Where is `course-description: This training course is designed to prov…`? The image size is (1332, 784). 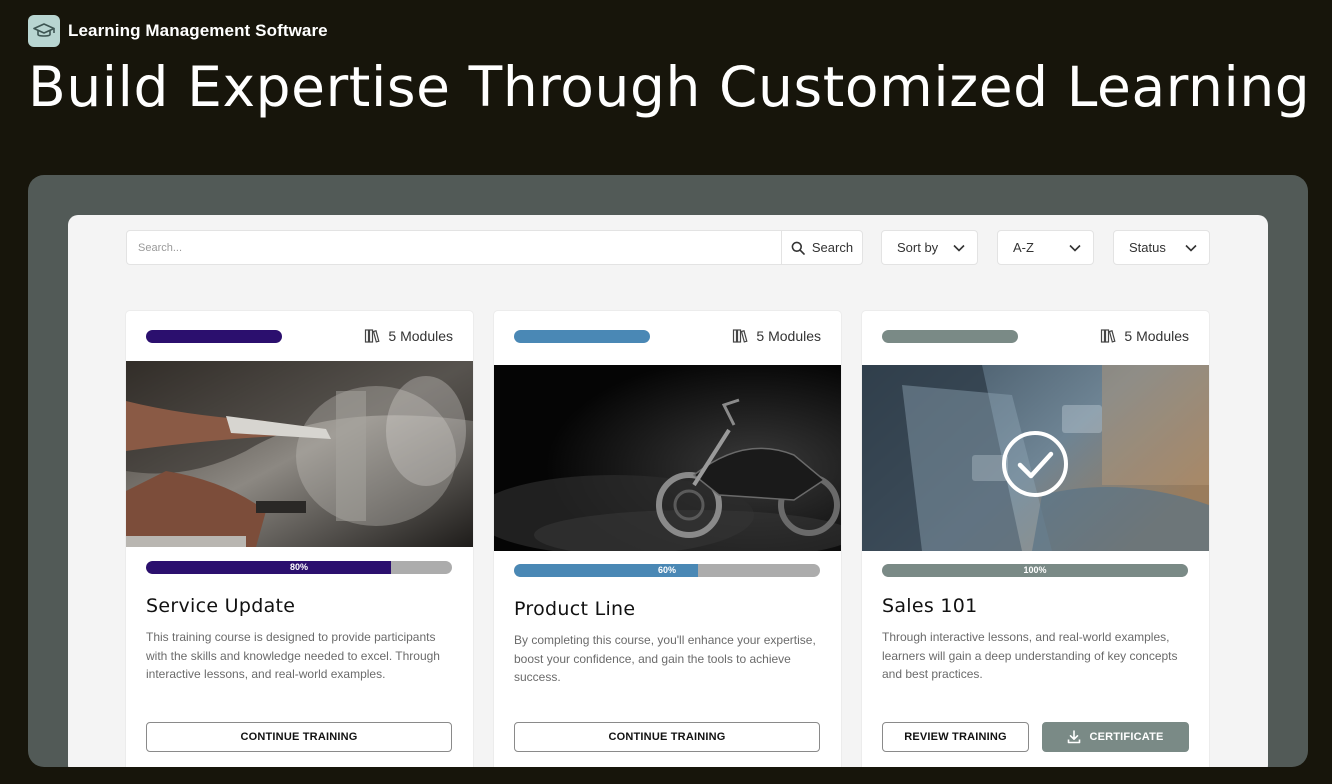 course-description: This training course is designed to prov… is located at coordinates (293, 655).